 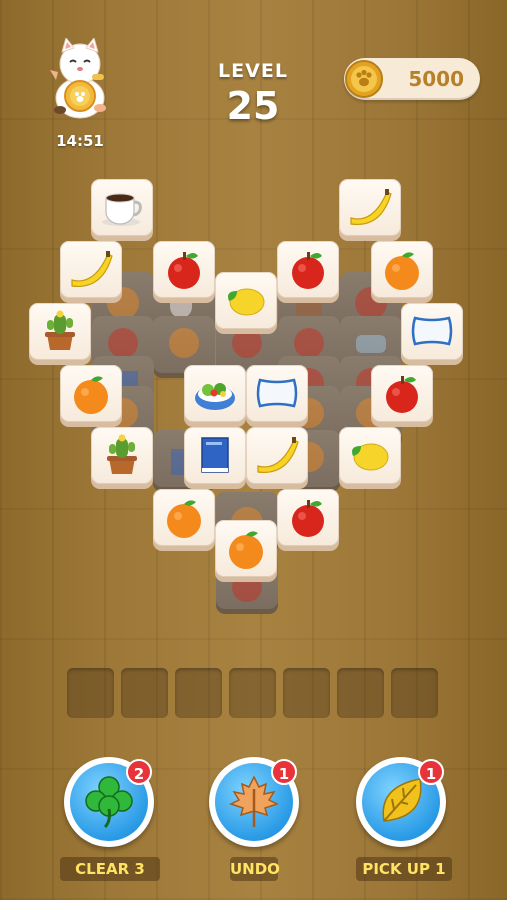 I want to click on pick-up-1-button: 1, so click(x=401, y=802).